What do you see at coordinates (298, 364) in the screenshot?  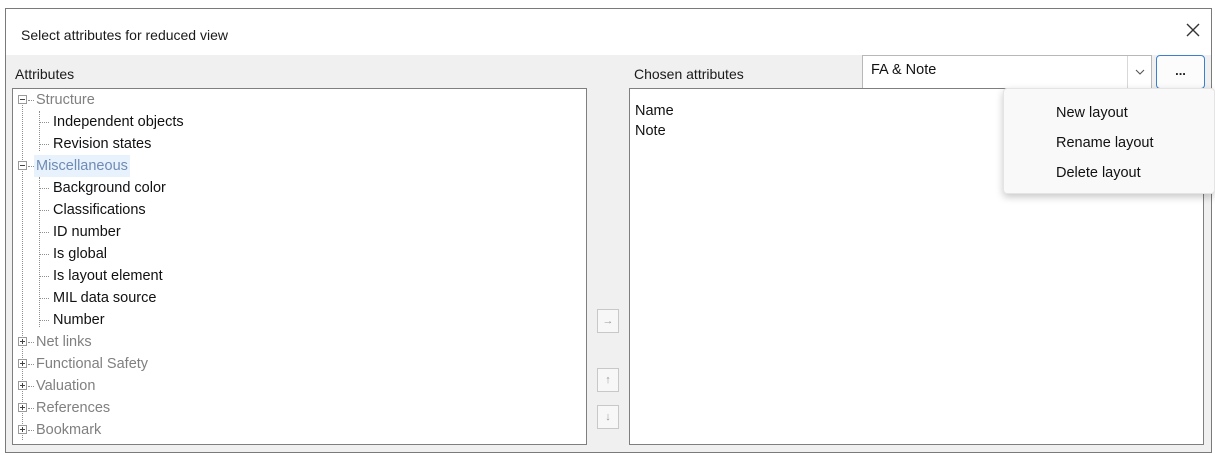 I see `tree-node-functional-safety: Functional Safety` at bounding box center [298, 364].